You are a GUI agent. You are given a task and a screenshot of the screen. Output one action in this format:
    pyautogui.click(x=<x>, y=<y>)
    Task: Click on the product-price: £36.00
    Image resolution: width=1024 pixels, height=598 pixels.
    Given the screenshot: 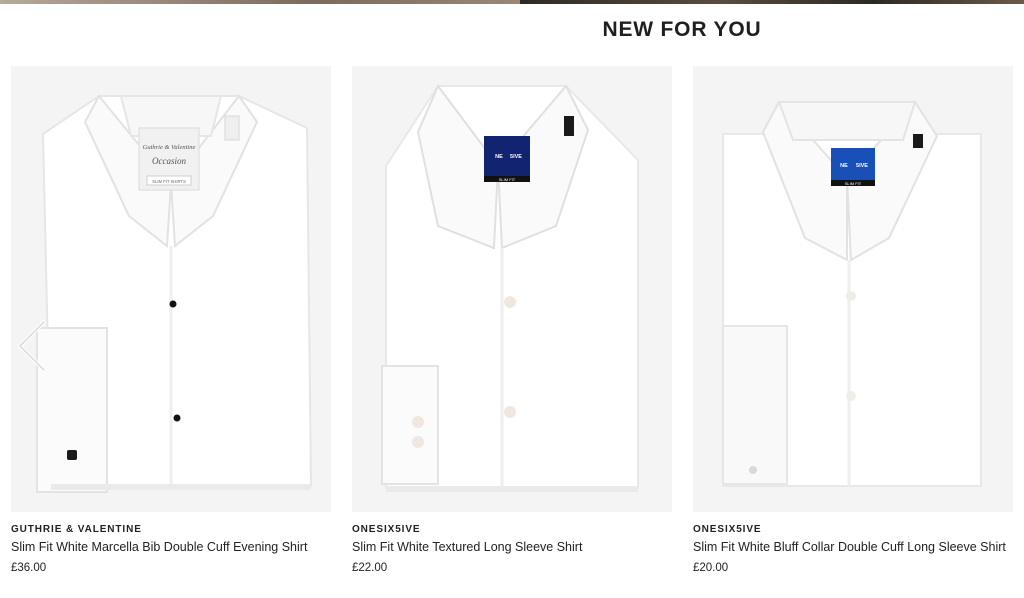 What is the action you would take?
    pyautogui.click(x=29, y=568)
    